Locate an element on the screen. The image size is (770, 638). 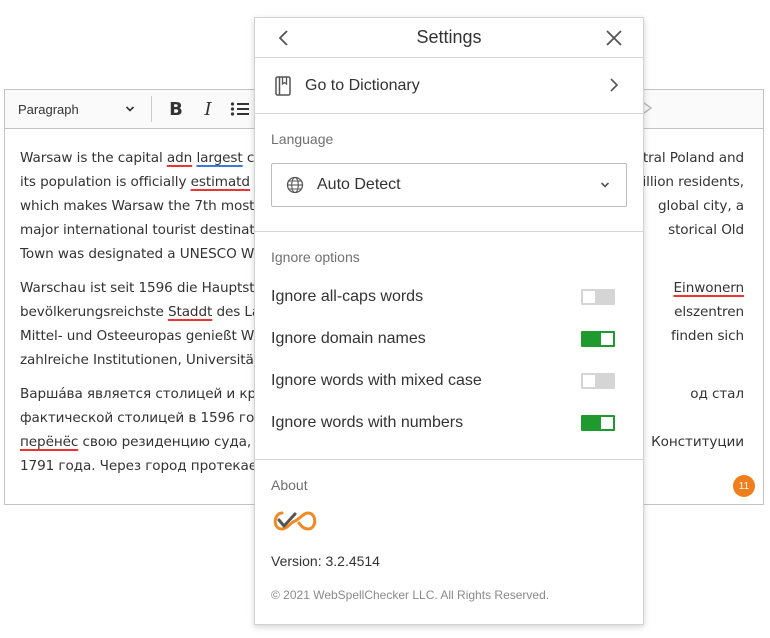
text-run: Варша́ва является столицей и крупн is located at coordinates (151, 394).